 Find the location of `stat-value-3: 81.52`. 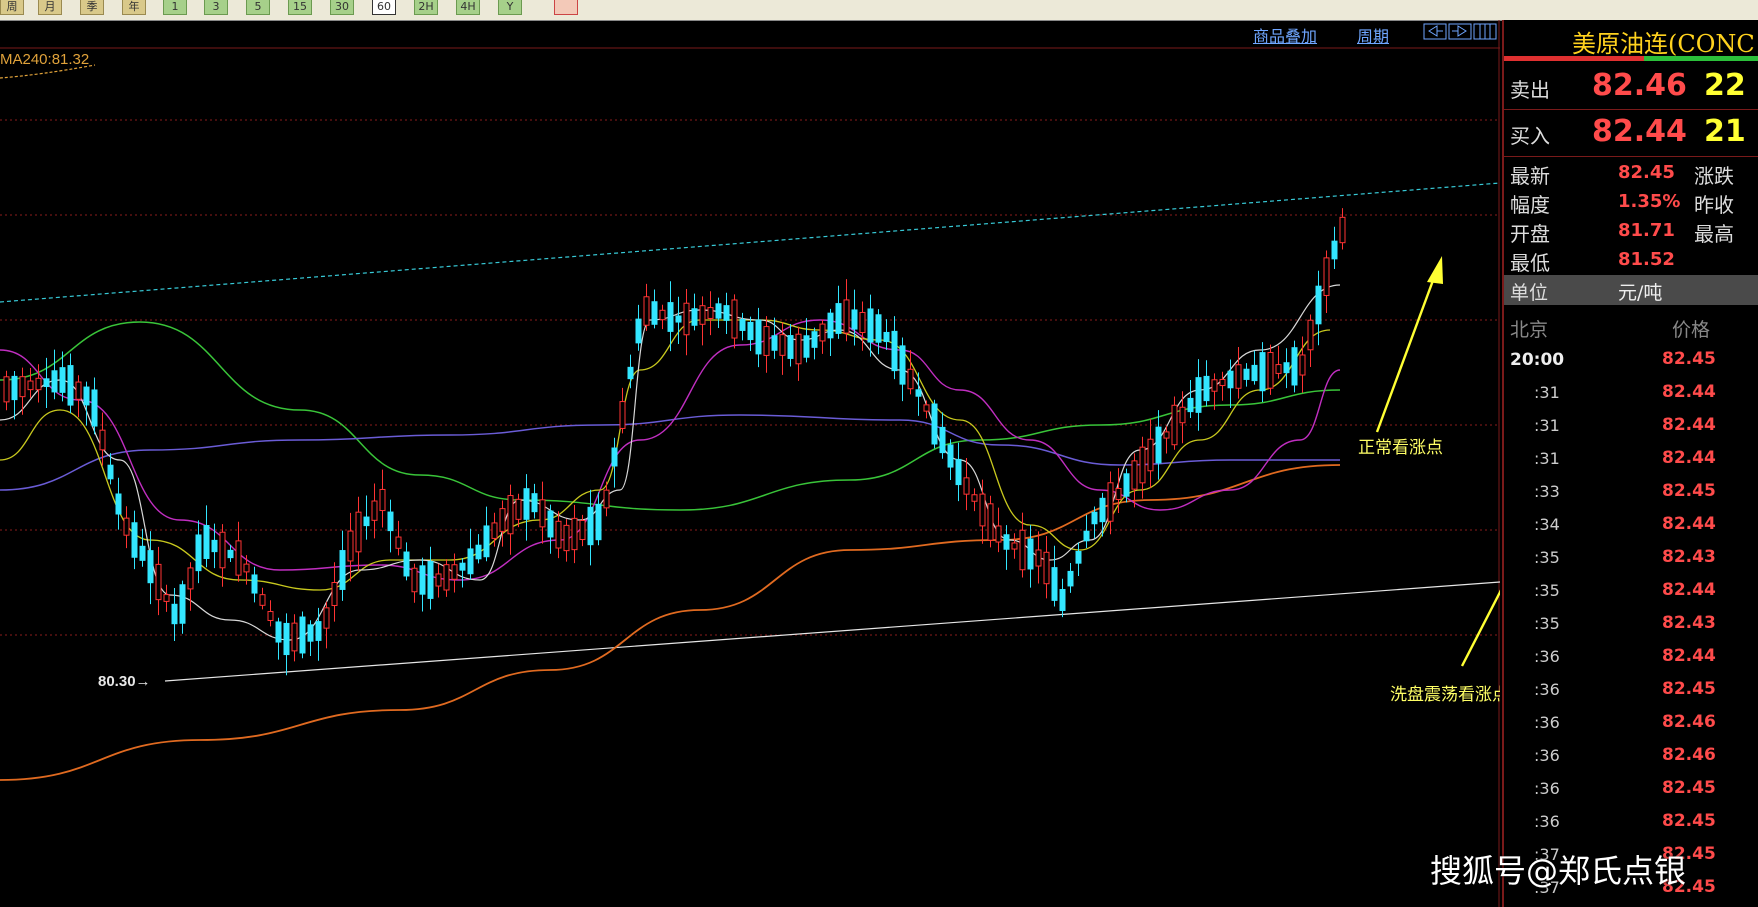

stat-value-3: 81.52 is located at coordinates (1646, 259).